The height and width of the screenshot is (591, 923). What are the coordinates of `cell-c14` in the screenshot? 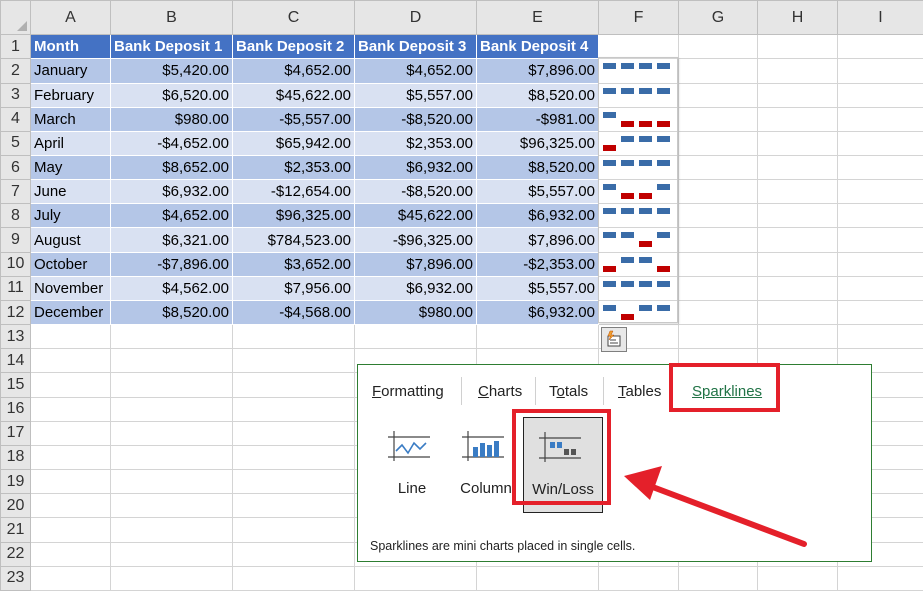 It's located at (293, 361).